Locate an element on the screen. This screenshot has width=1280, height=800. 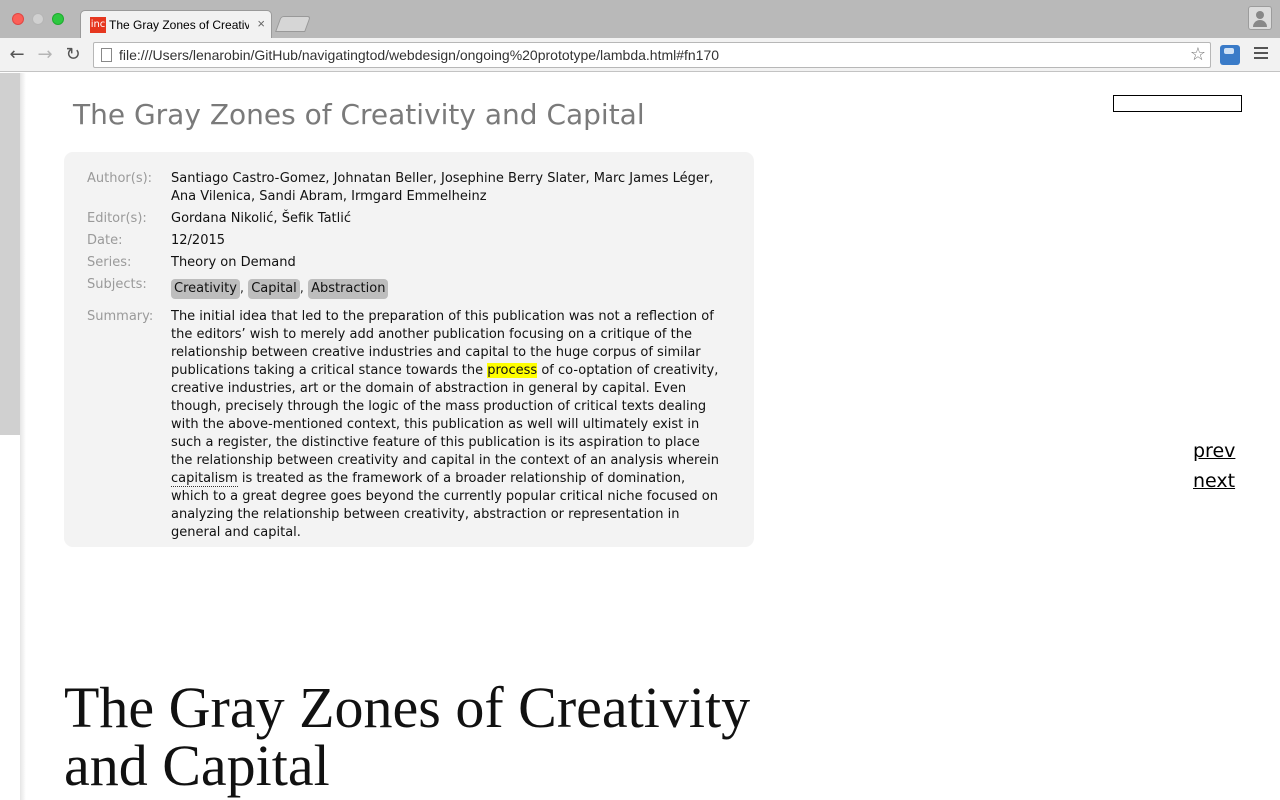
extension-icon is located at coordinates (1230, 55).